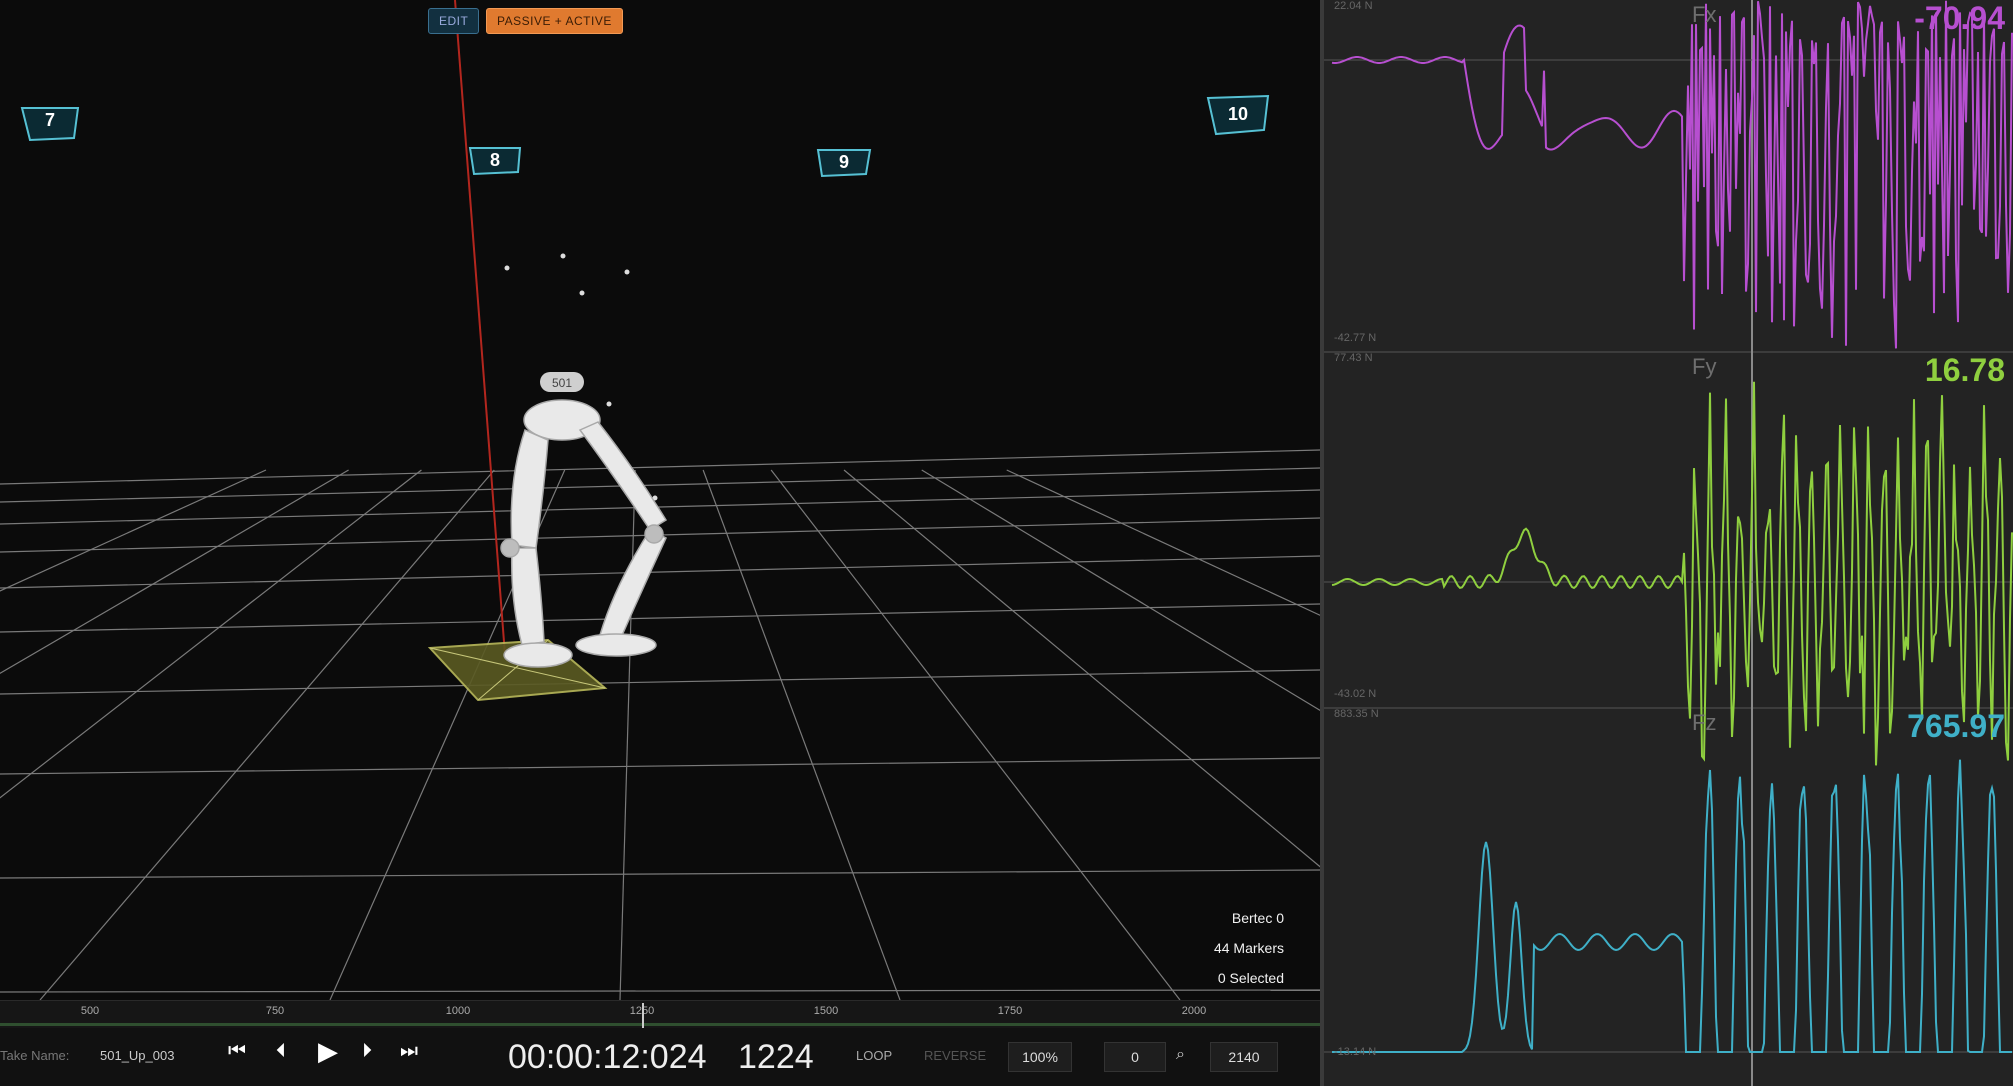 Image resolution: width=2013 pixels, height=1086 pixels. I want to click on device-label: Bertec 0, so click(1257, 918).